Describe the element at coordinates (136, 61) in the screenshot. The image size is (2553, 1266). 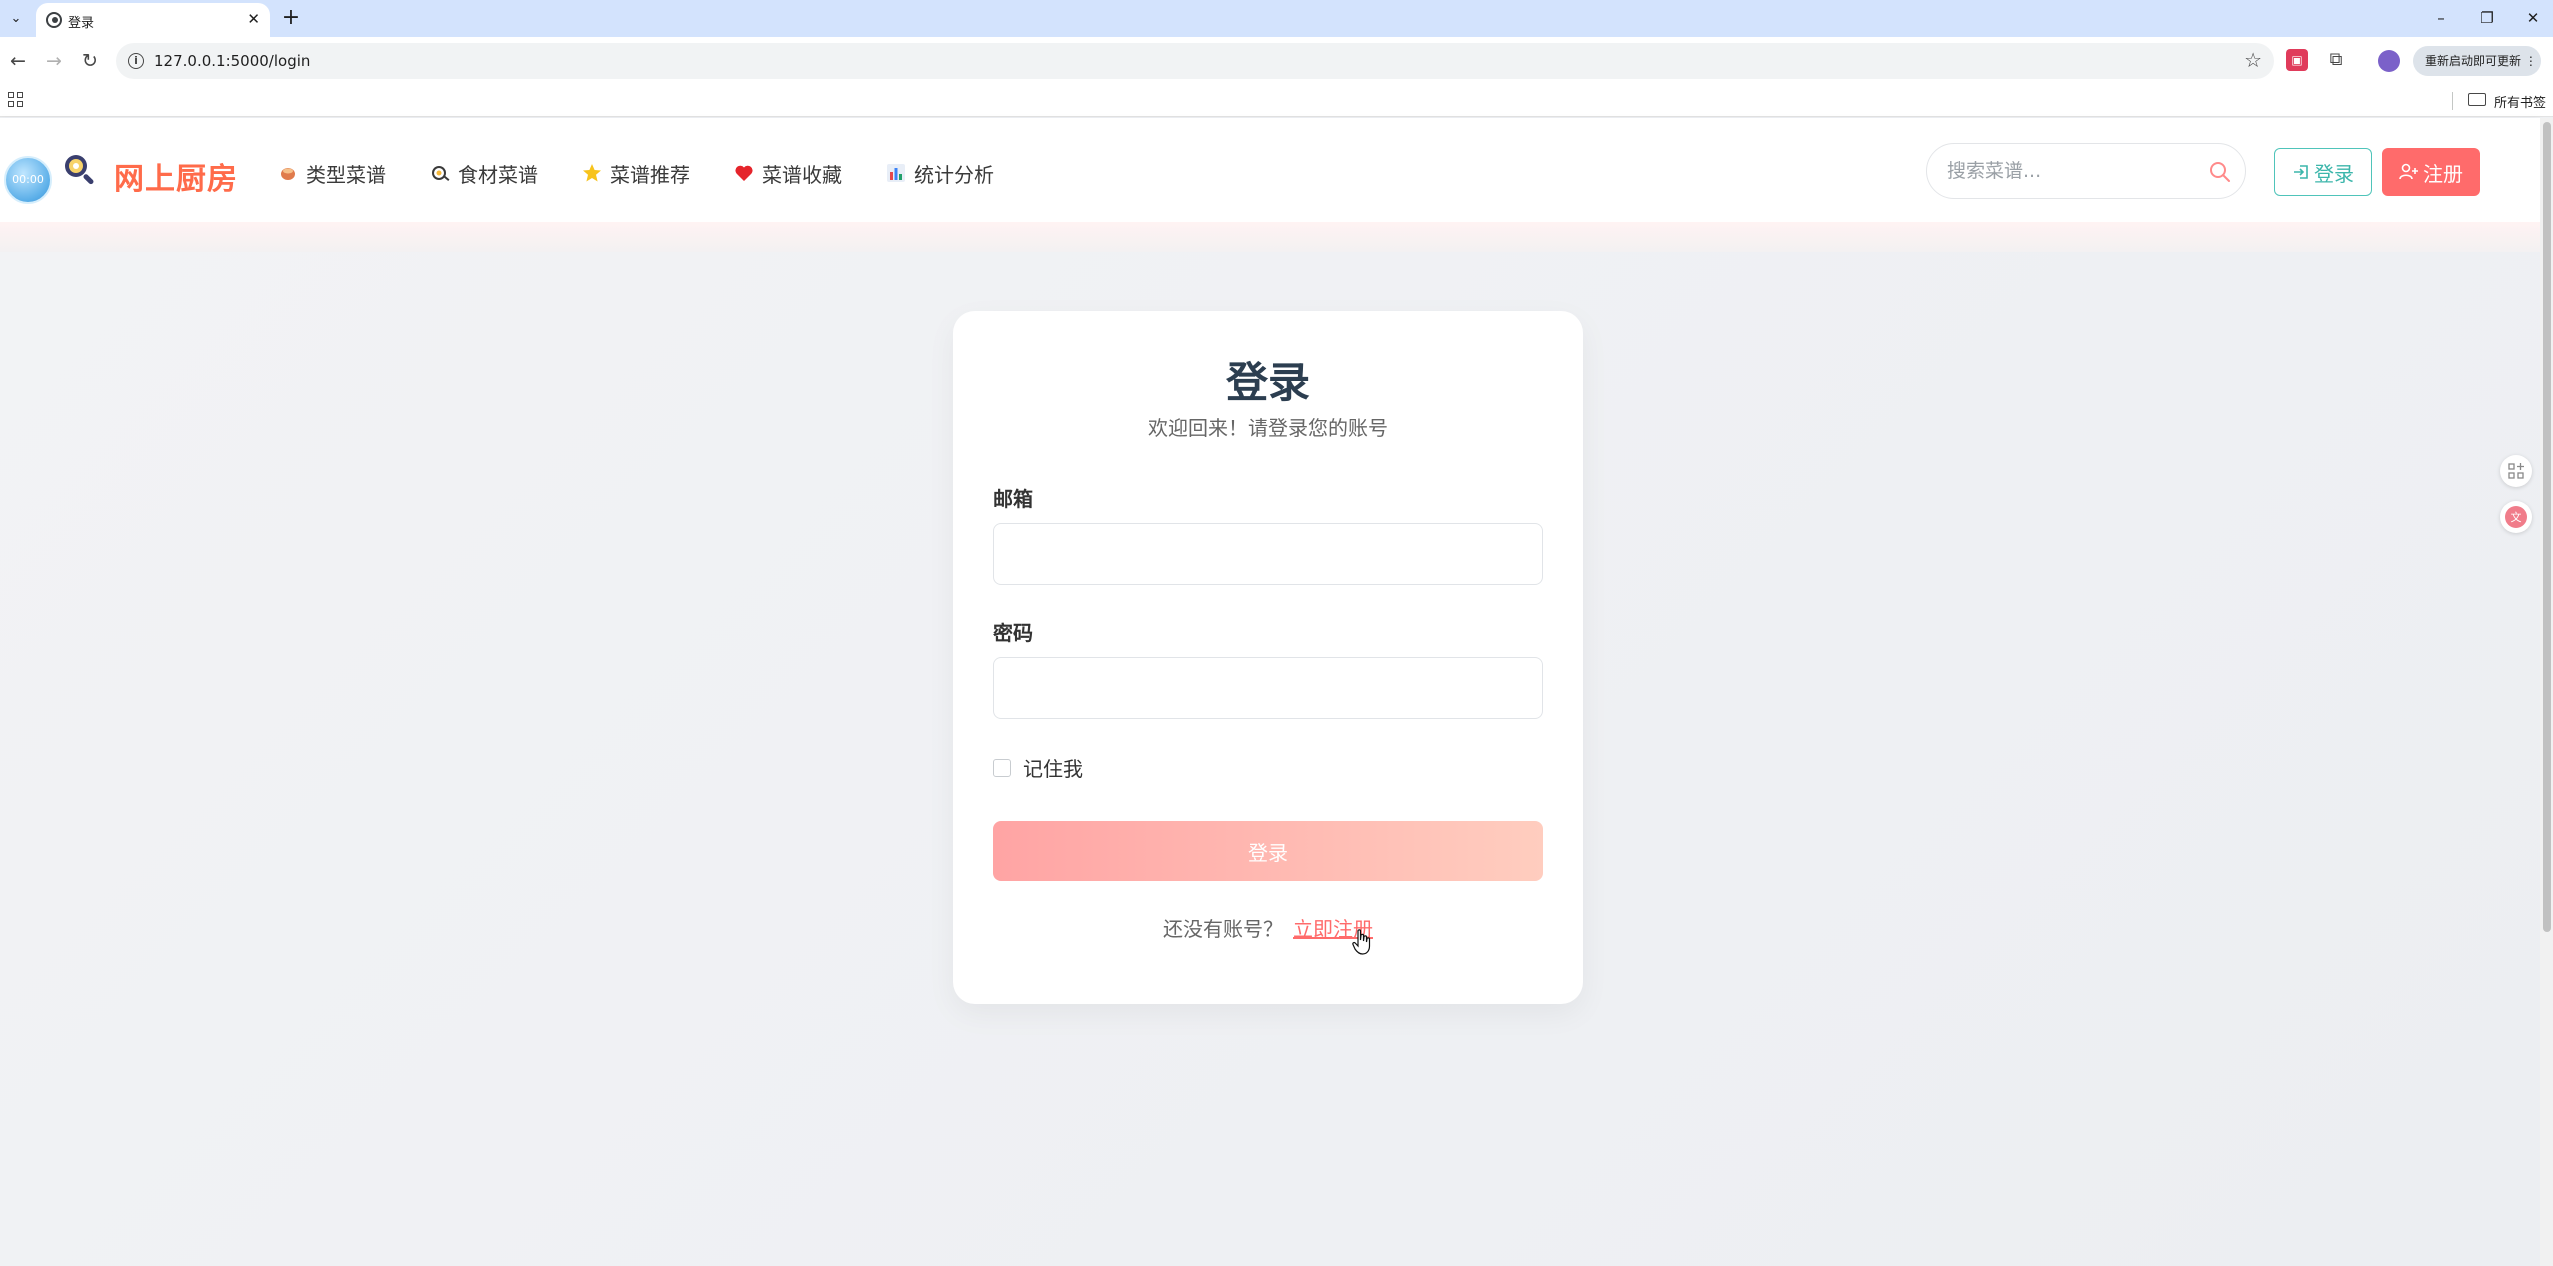
I see `site-info-icon: i` at that location.